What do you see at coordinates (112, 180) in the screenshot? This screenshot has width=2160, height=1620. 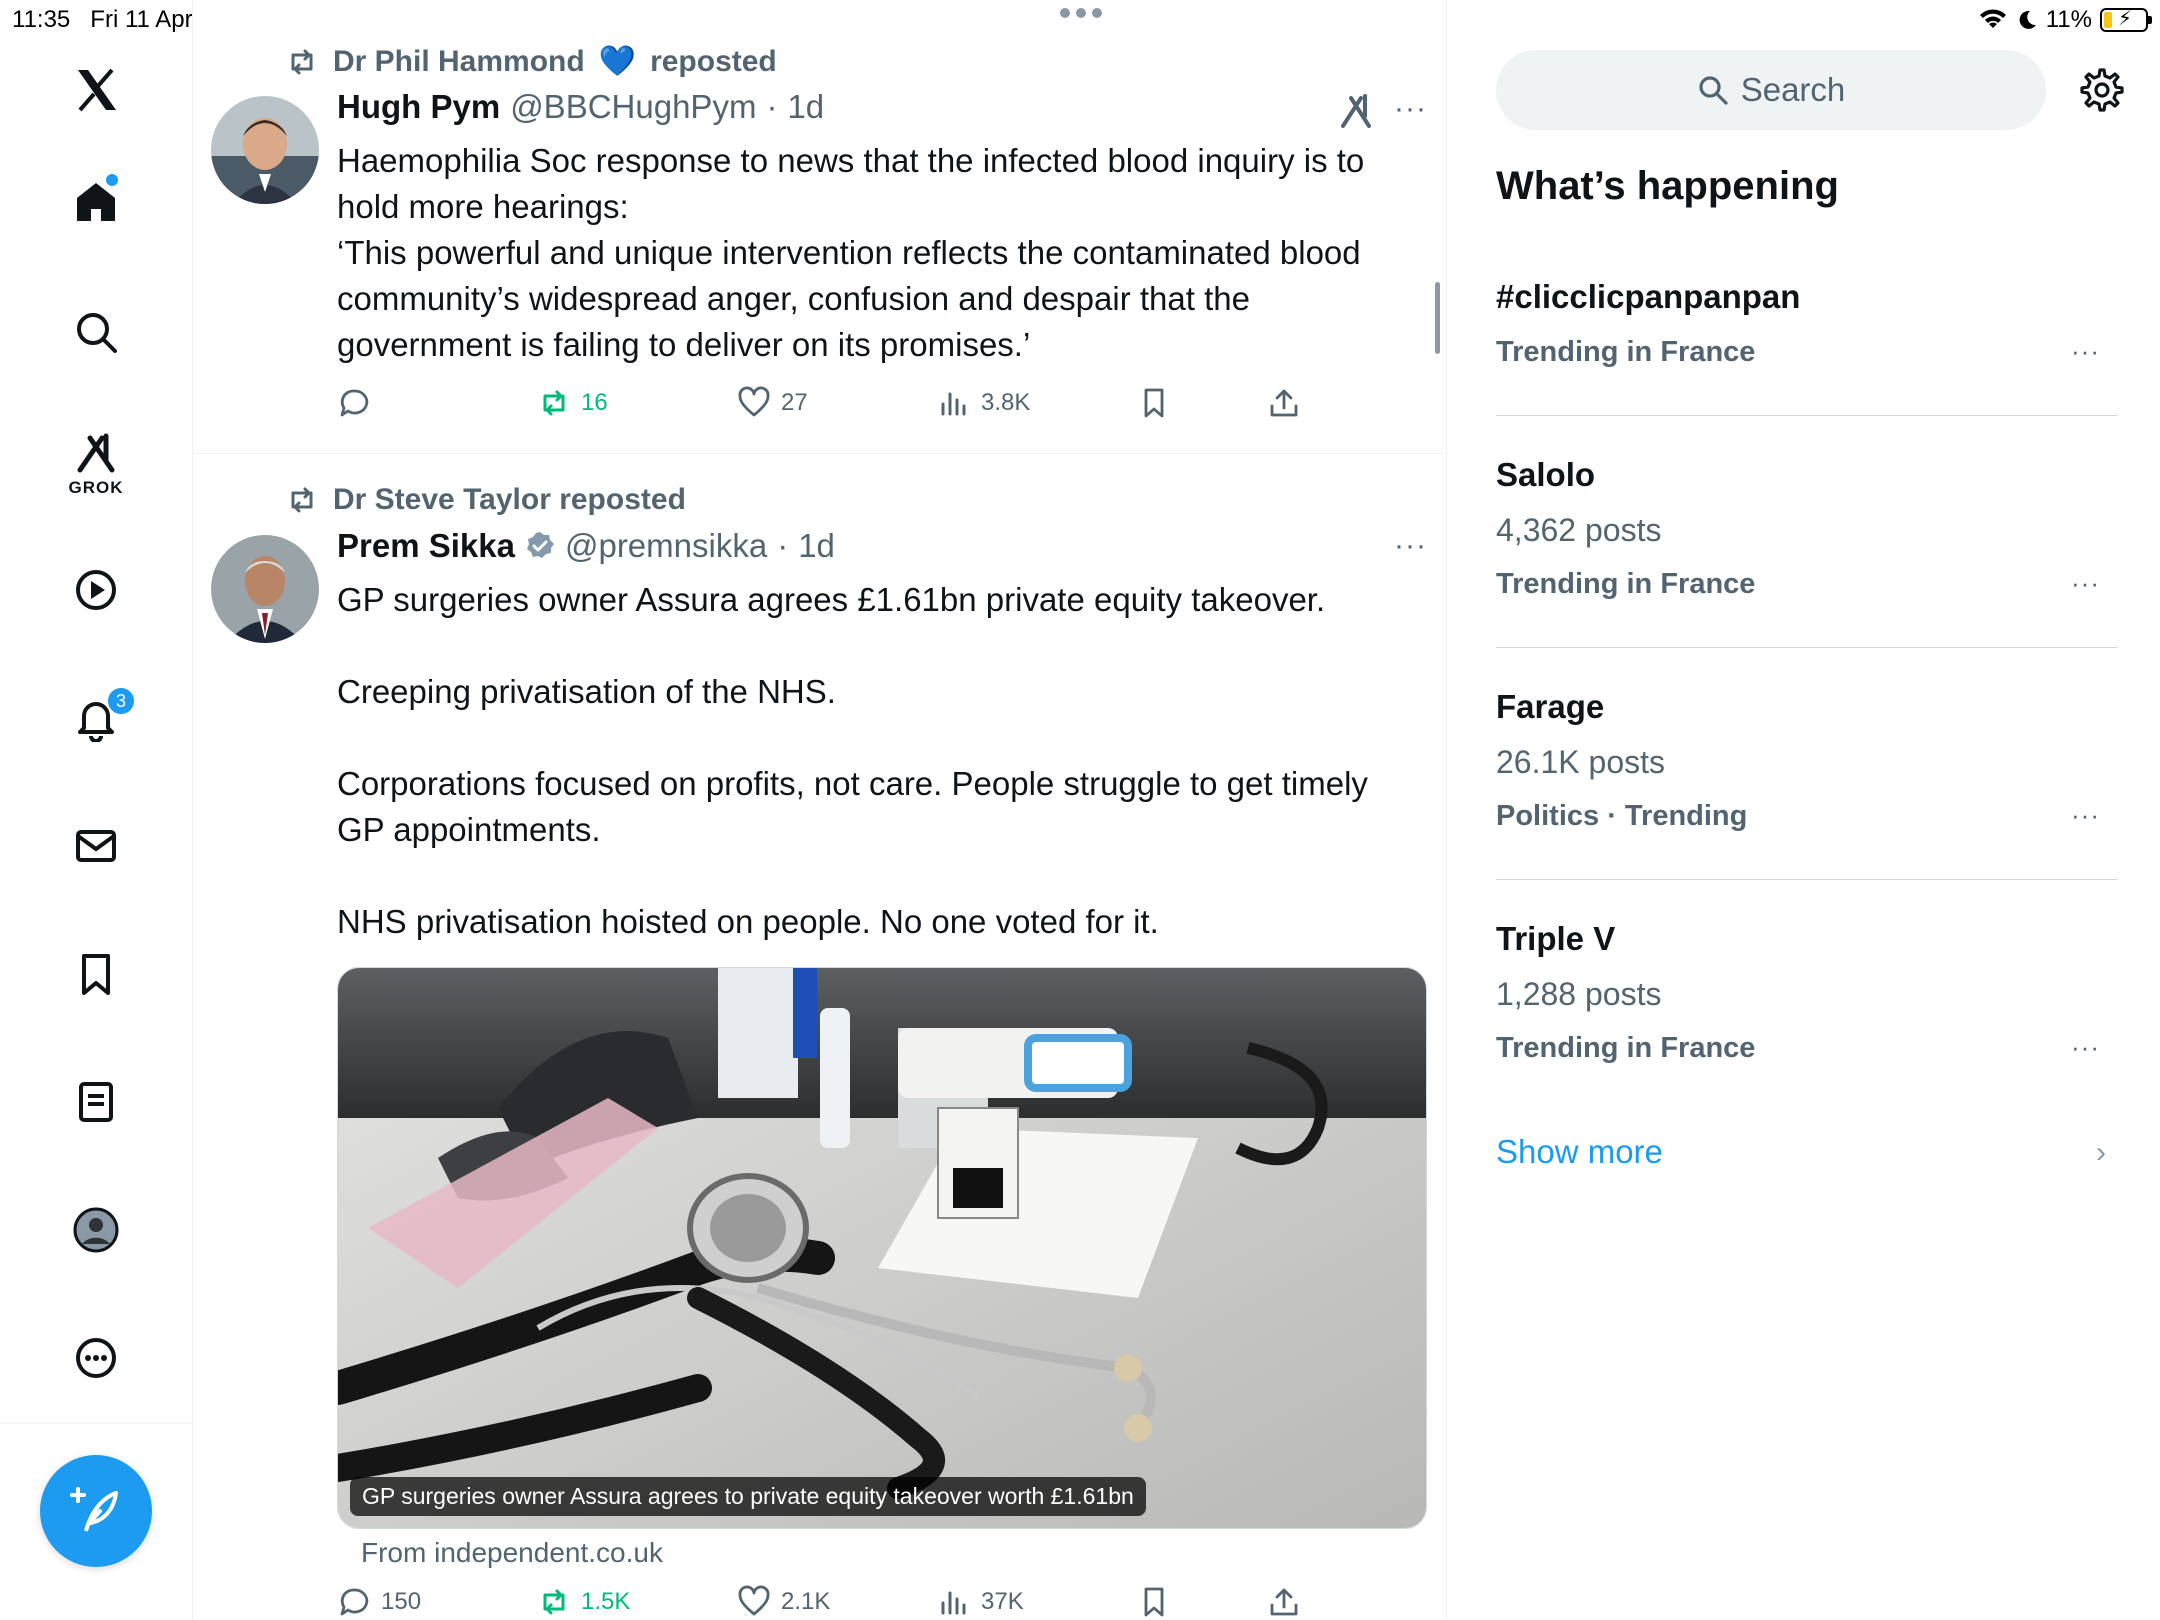 I see `home-unread-dot` at bounding box center [112, 180].